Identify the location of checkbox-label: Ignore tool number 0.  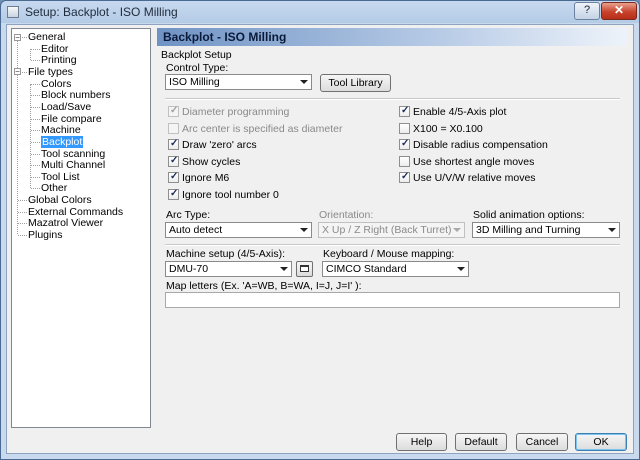
(230, 194).